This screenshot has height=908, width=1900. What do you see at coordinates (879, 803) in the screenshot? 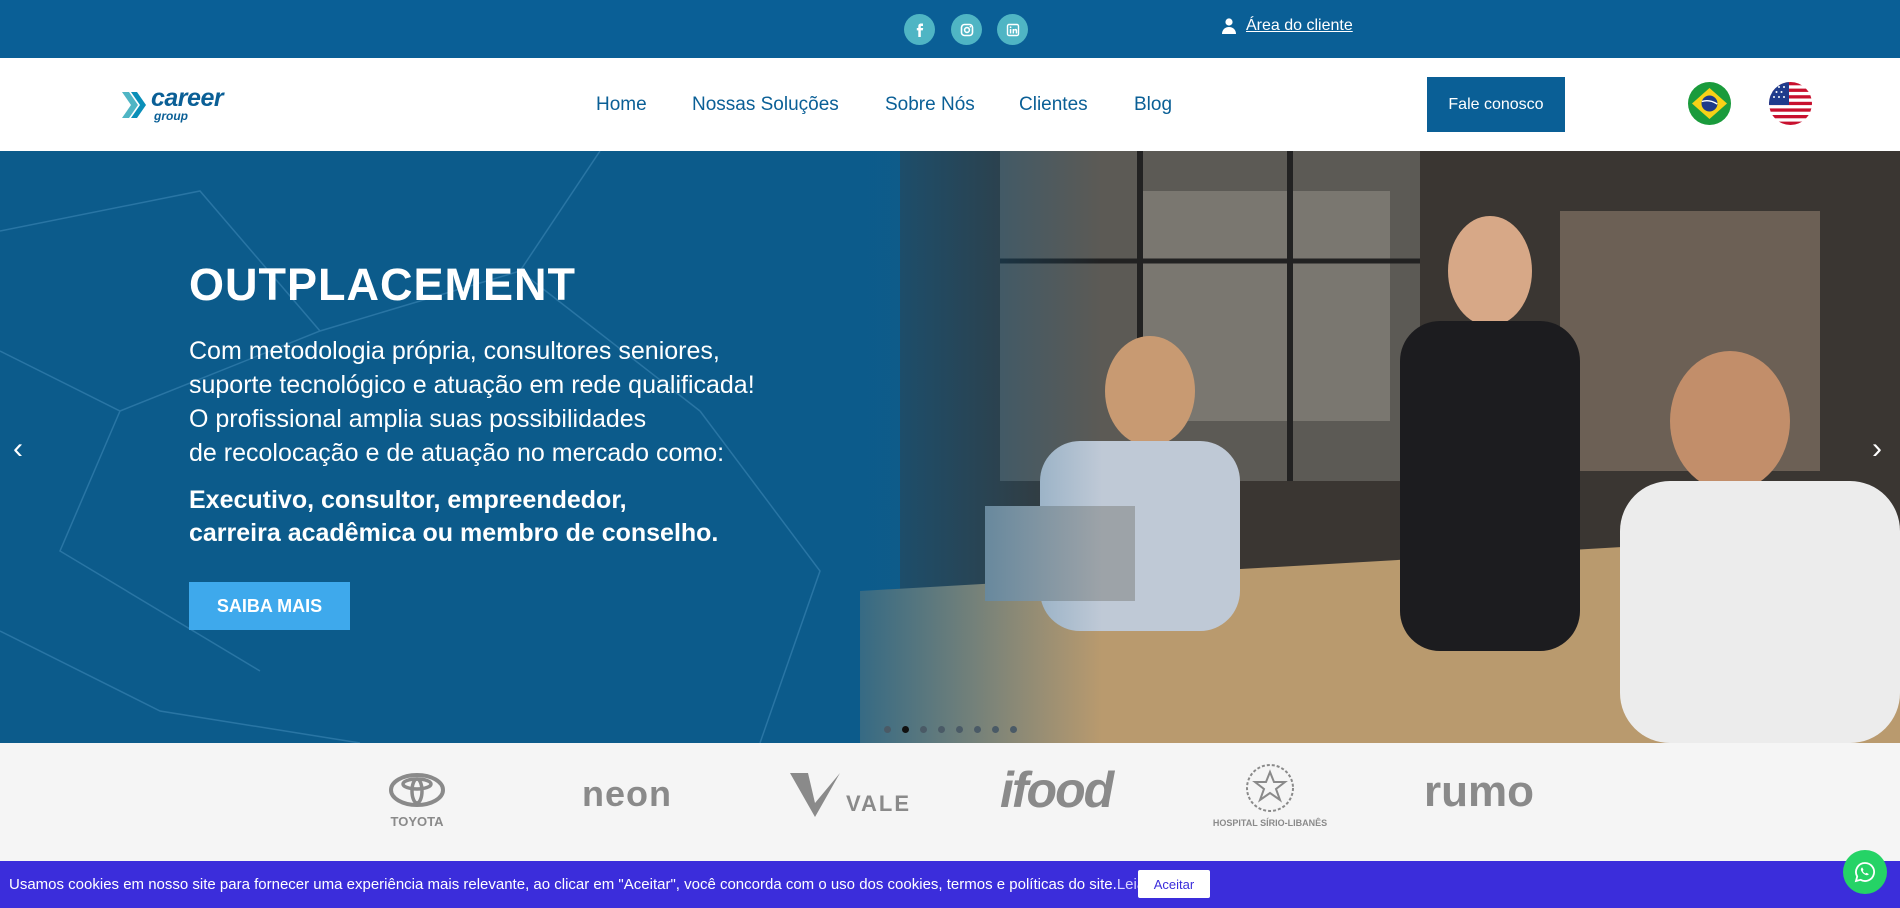
I see `vale-label: VALE` at bounding box center [879, 803].